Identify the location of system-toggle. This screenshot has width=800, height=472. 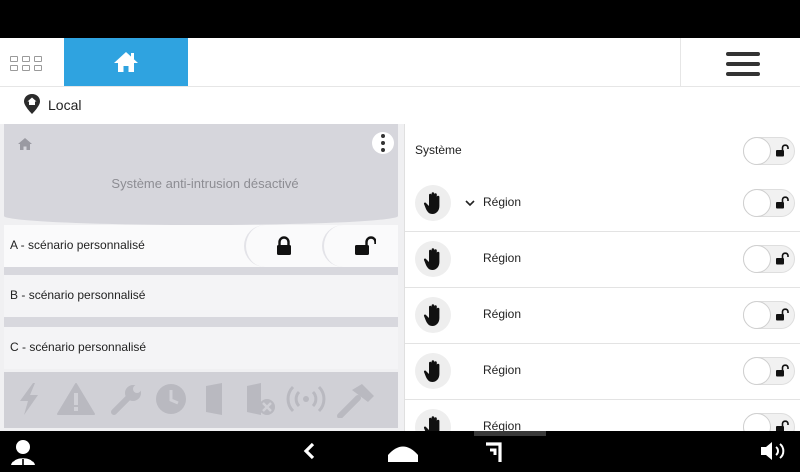
(769, 151).